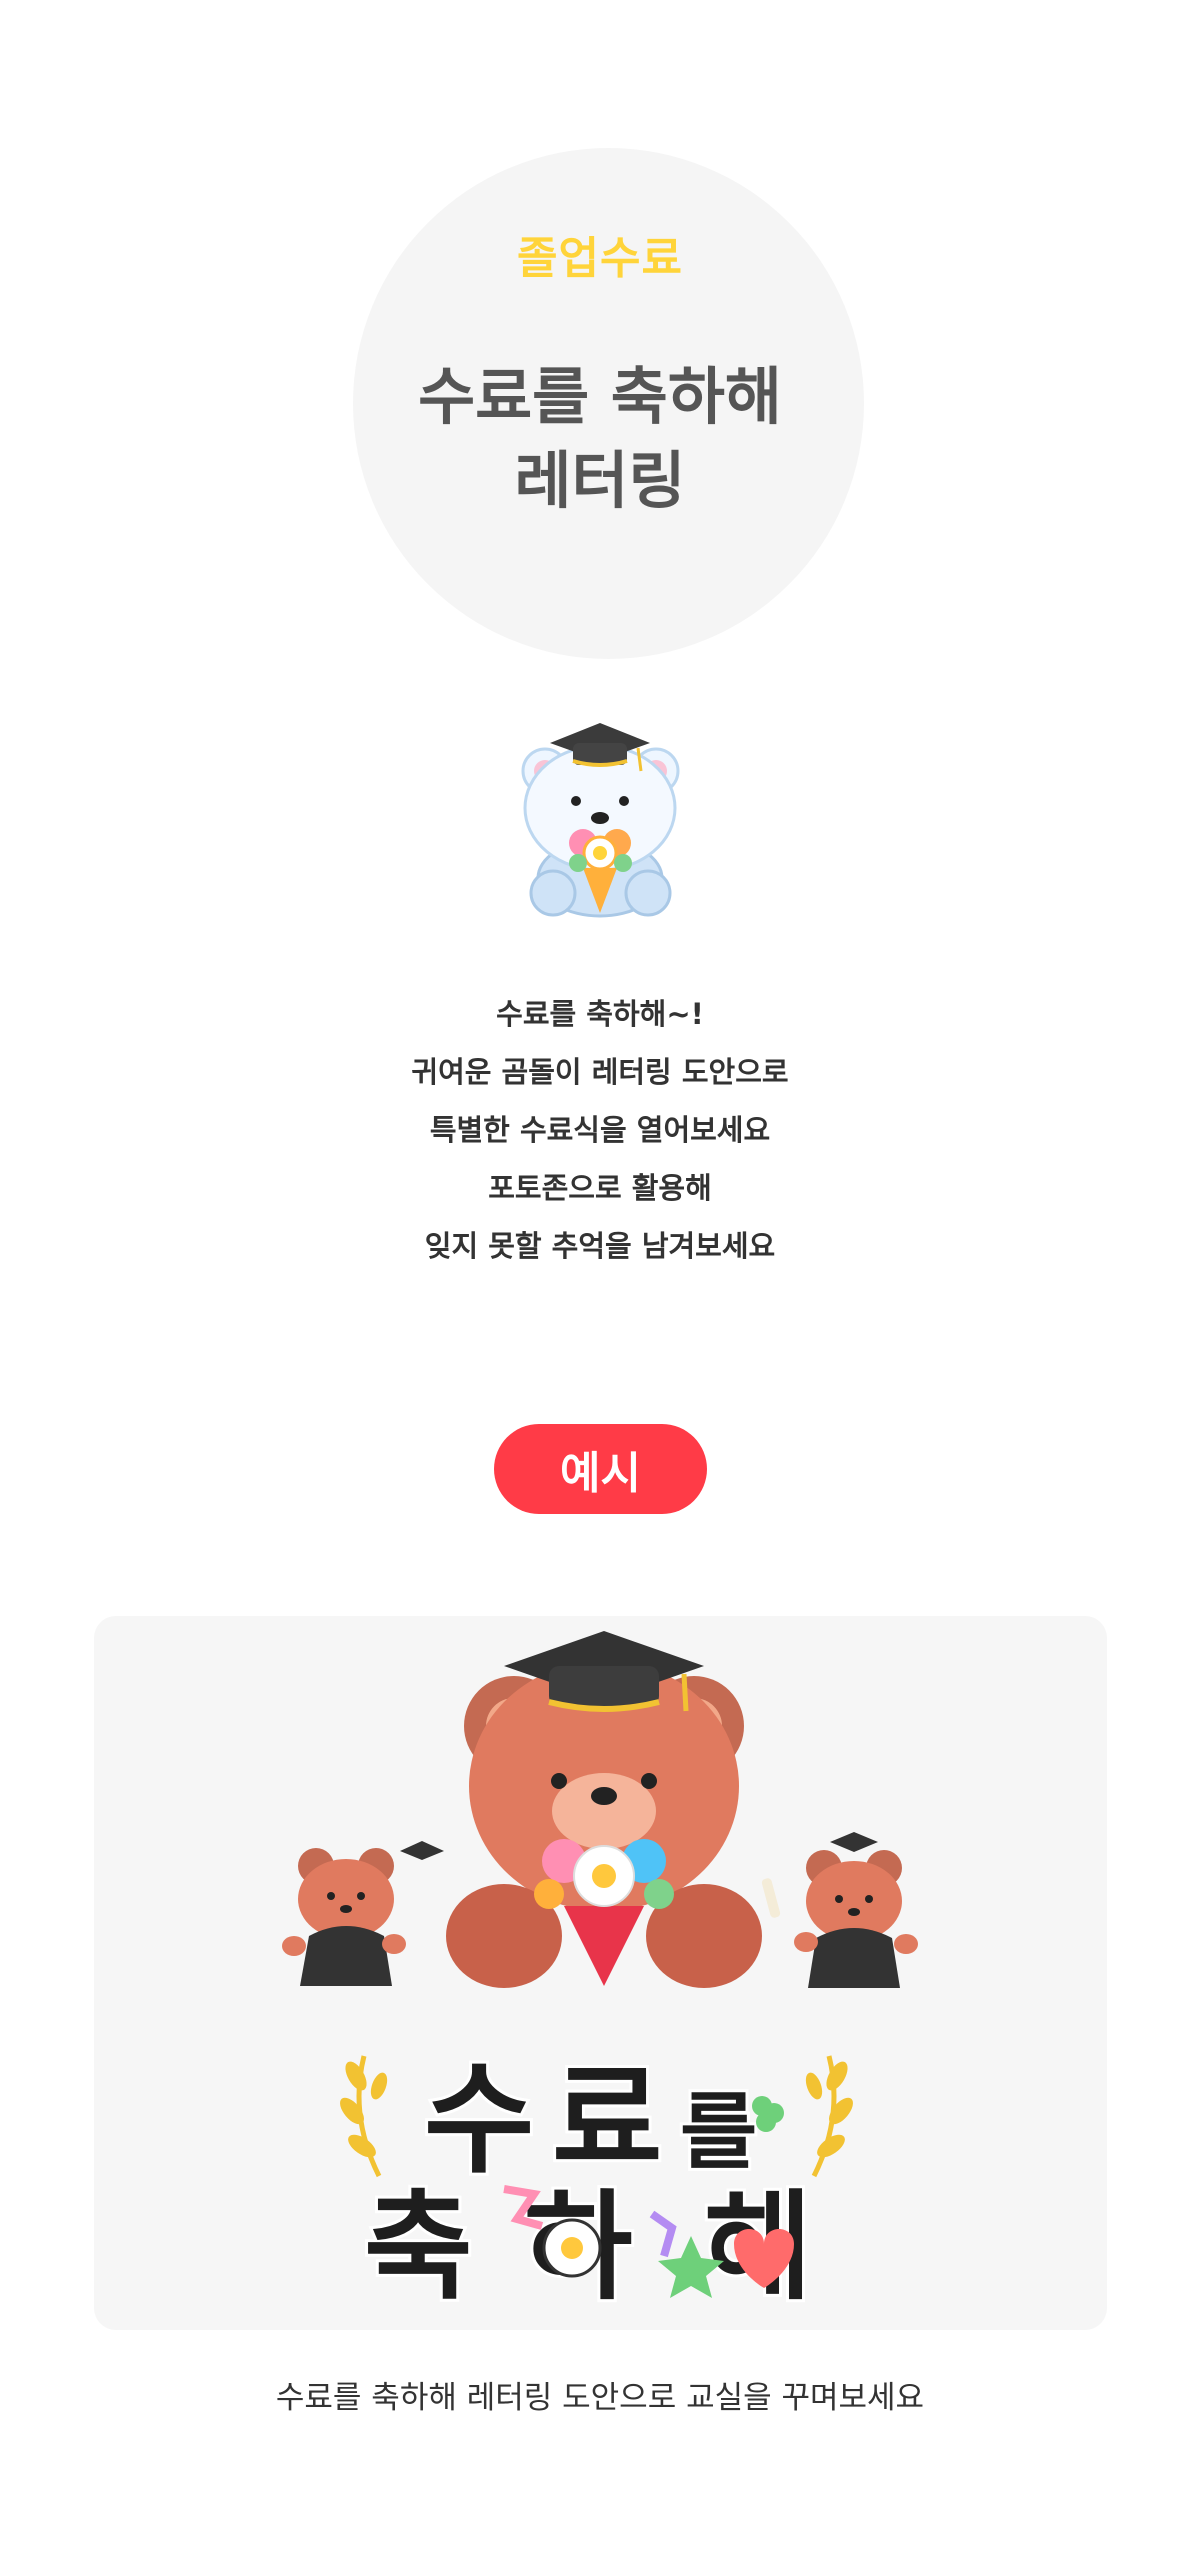 Image resolution: width=1200 pixels, height=2561 pixels. I want to click on ribbon-purple-decoration-icon, so click(663, 2234).